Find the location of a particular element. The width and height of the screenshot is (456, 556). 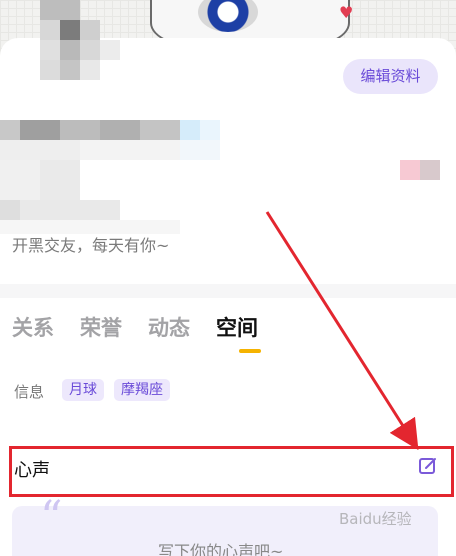

voice-placeholder: 写下你的心声吧~ is located at coordinates (221, 549).